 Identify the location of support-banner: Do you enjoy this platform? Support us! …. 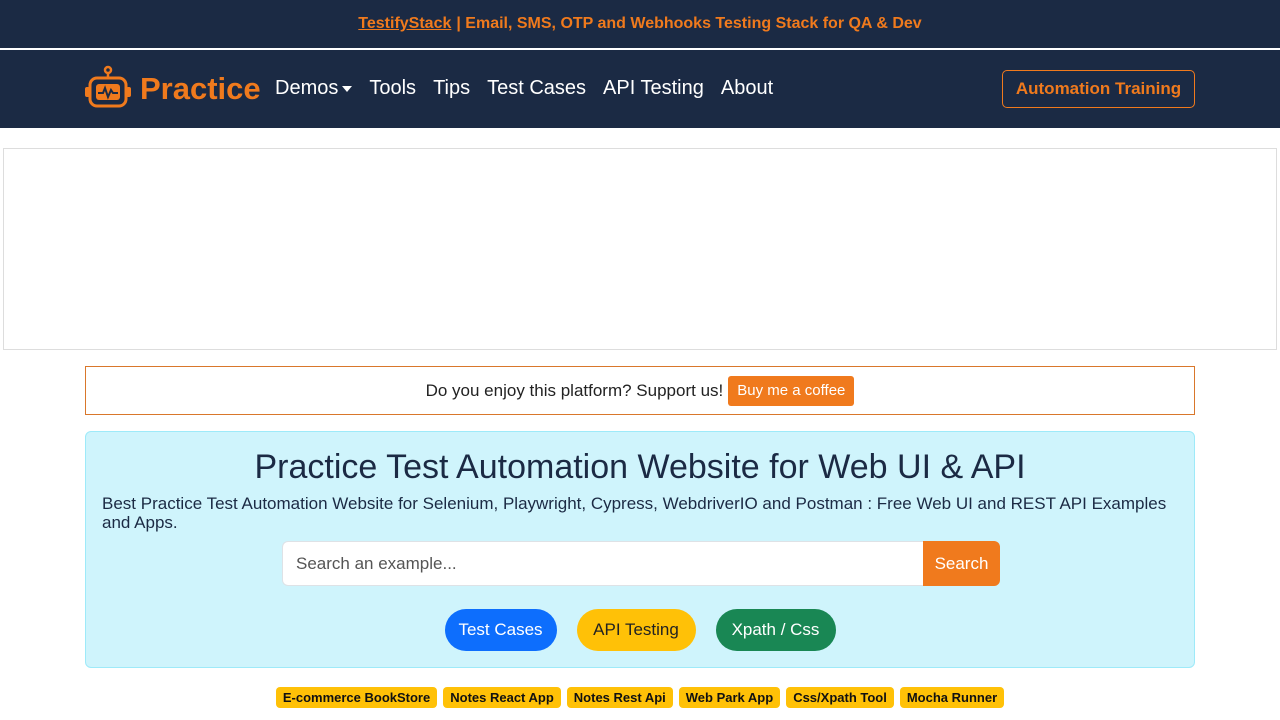
(640, 390).